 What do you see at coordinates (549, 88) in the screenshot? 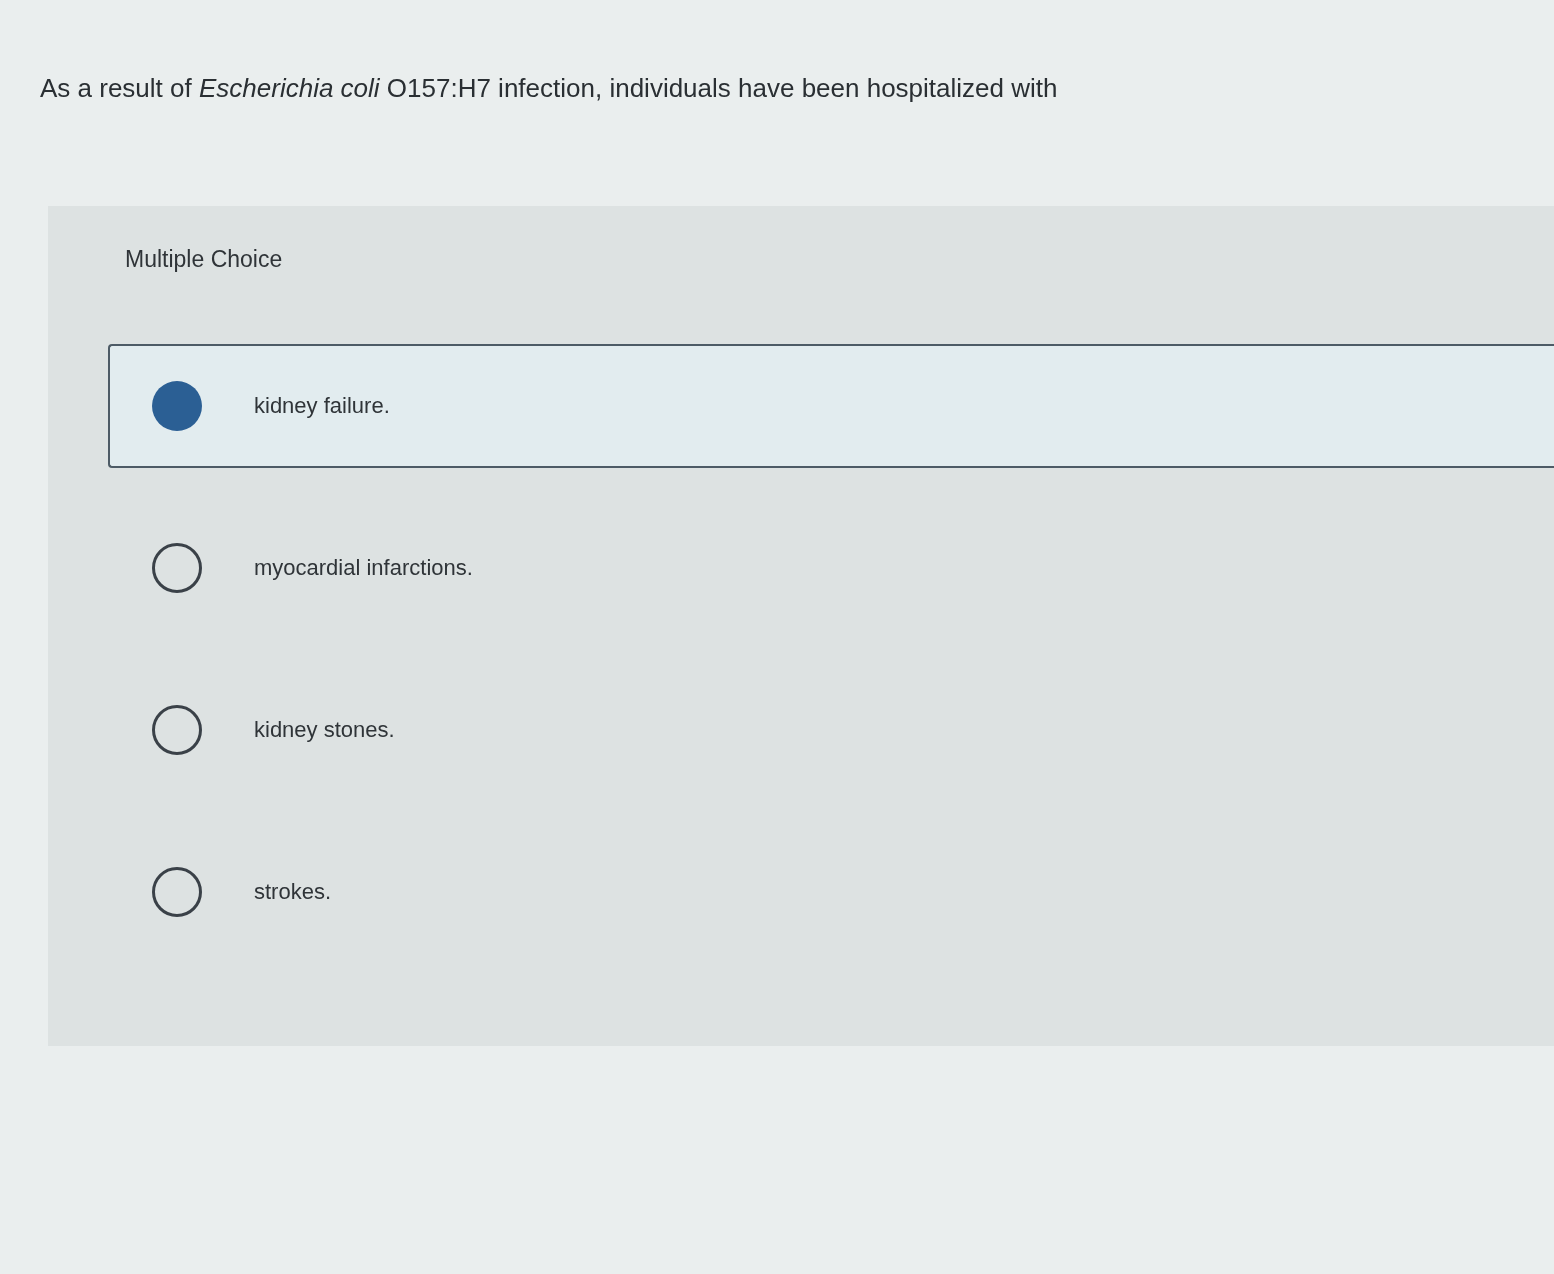
I see `question-text: As a result of Escherichia coli O157:H7 infection, individuals have been hospitalized with` at bounding box center [549, 88].